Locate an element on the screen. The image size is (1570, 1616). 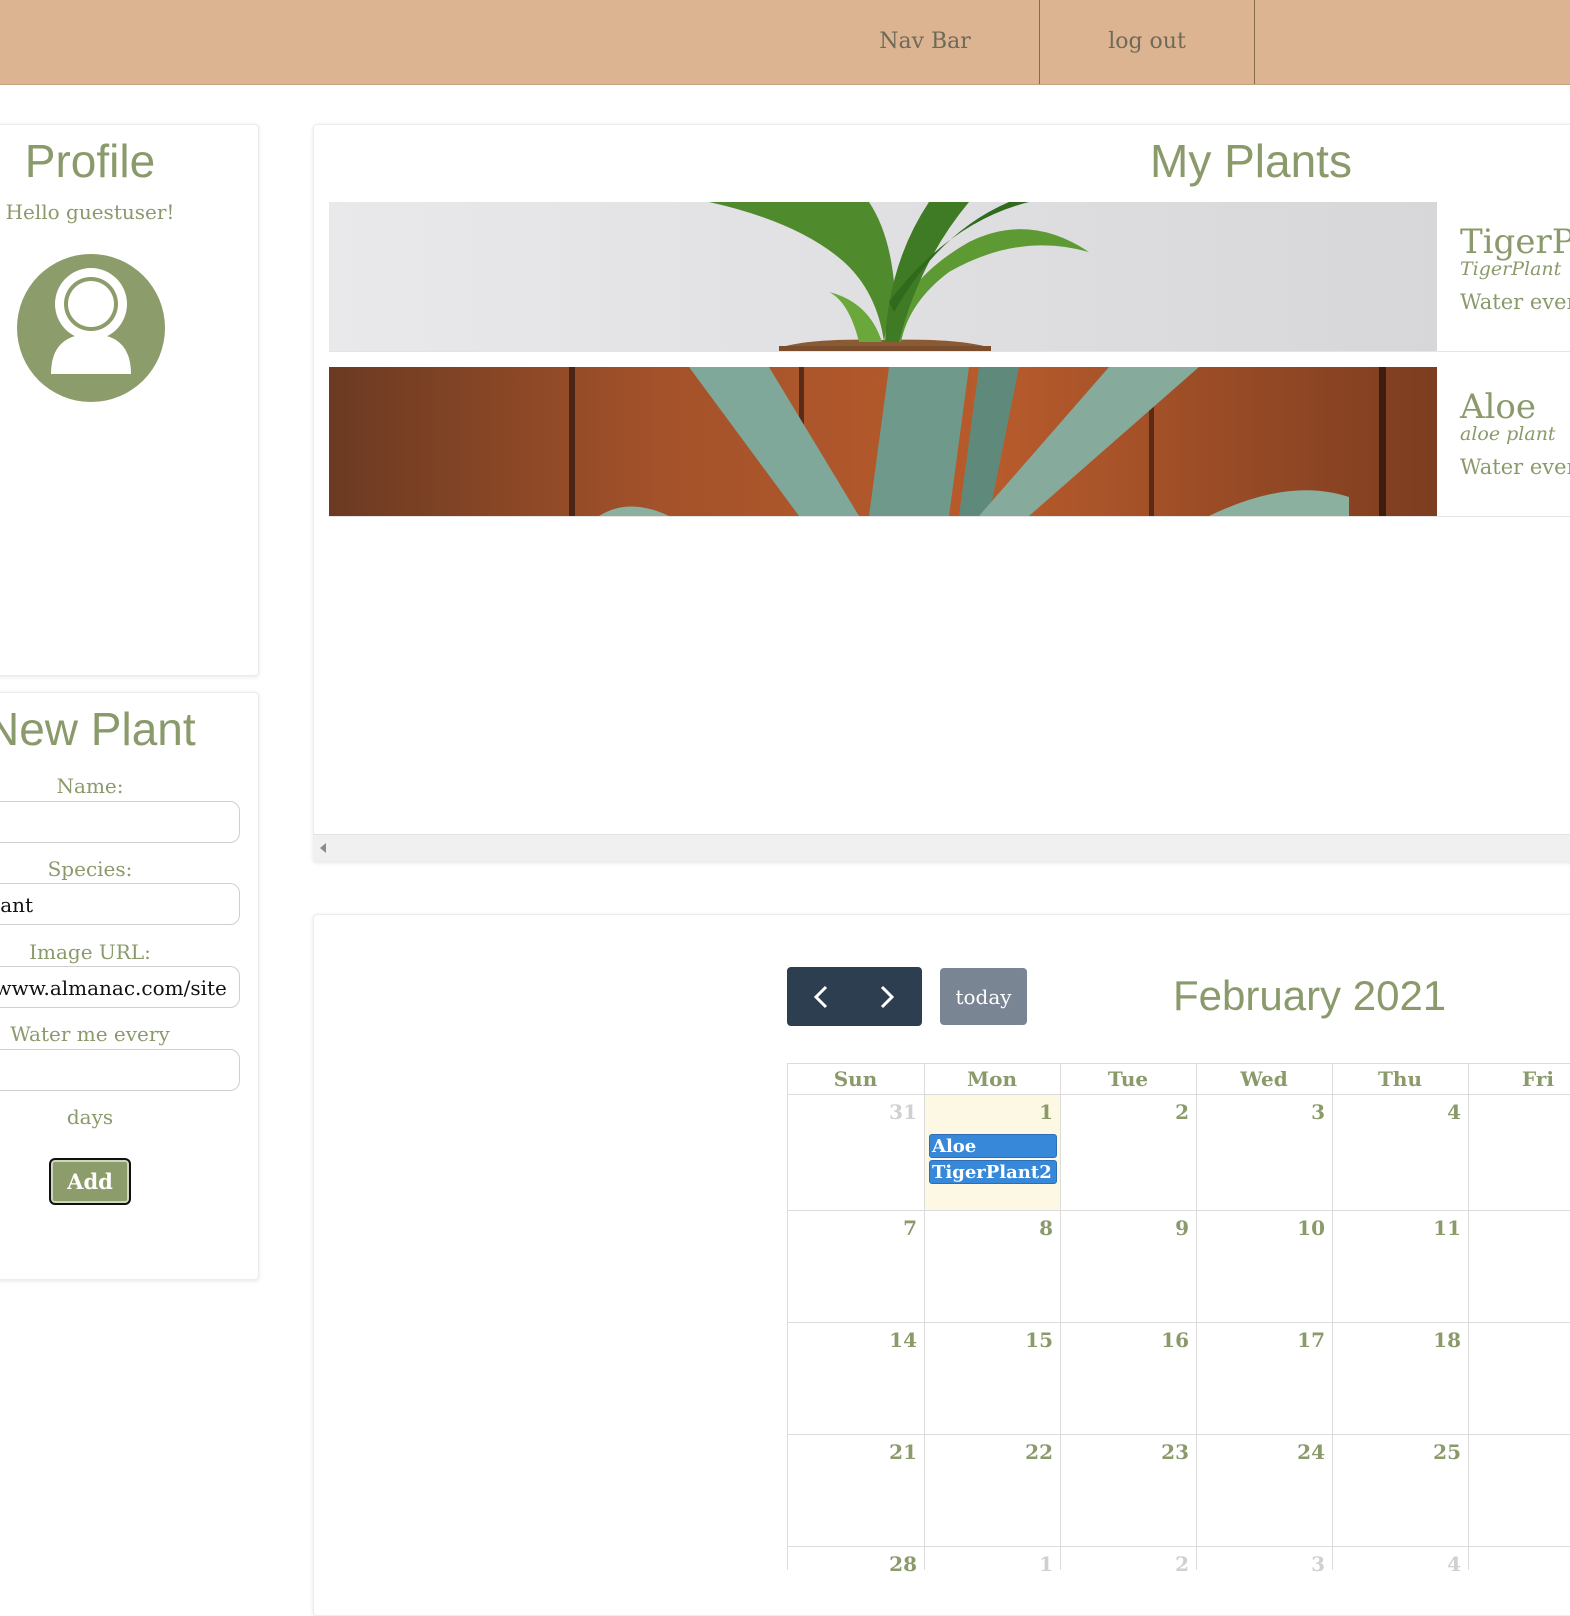
weekday-header: Fri is located at coordinates (1538, 1079).